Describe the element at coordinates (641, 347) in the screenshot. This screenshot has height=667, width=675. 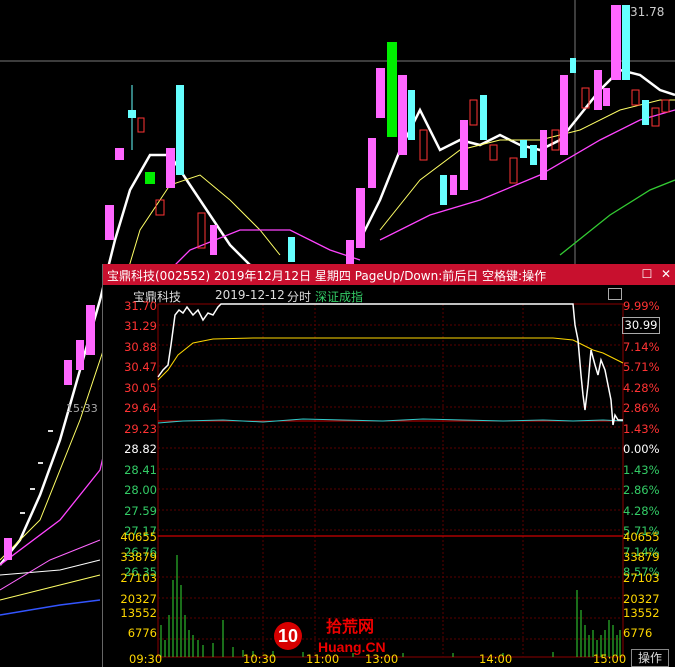
I see `percent-label: 7.14%` at that location.